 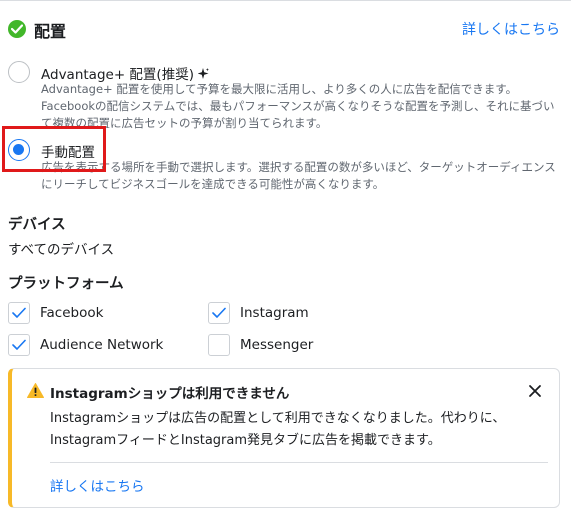 I want to click on check-circle-icon, so click(x=17, y=29).